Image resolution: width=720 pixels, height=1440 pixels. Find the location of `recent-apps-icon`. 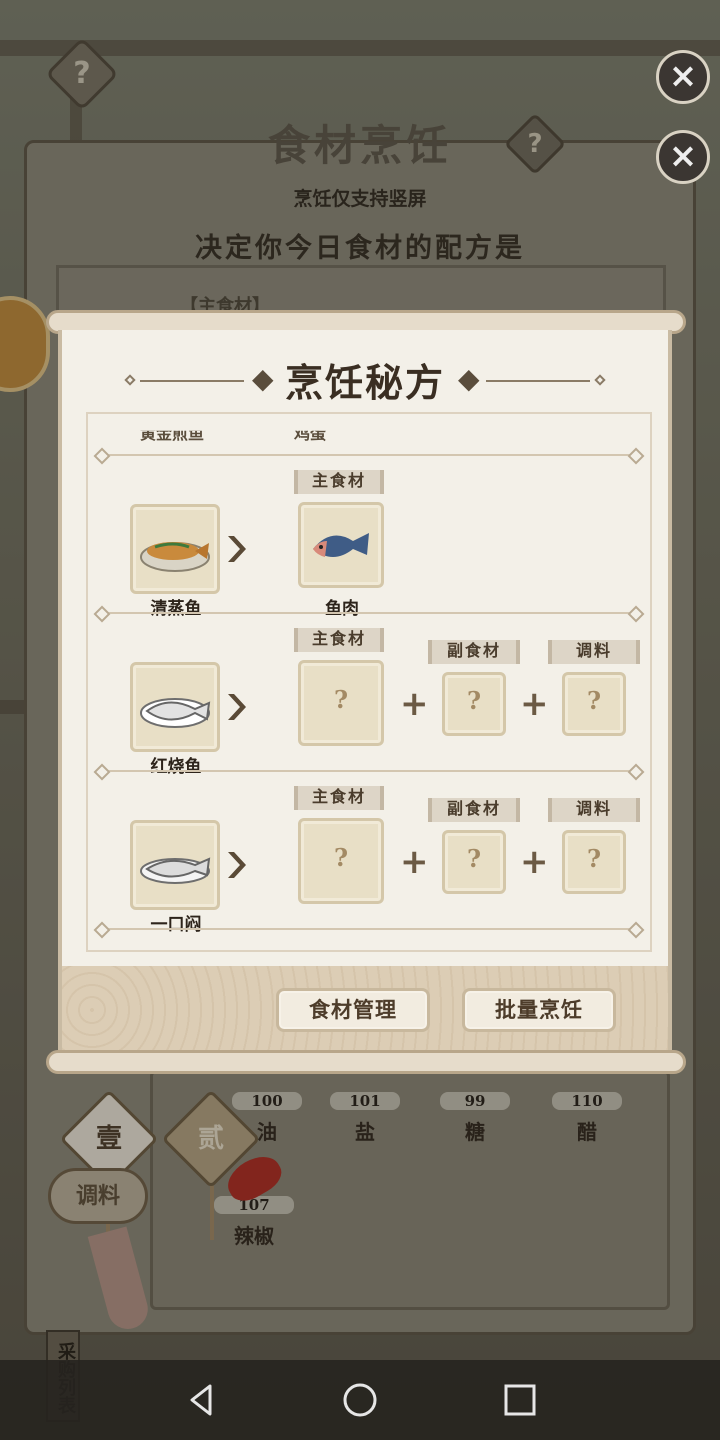

recent-apps-icon is located at coordinates (520, 1400).